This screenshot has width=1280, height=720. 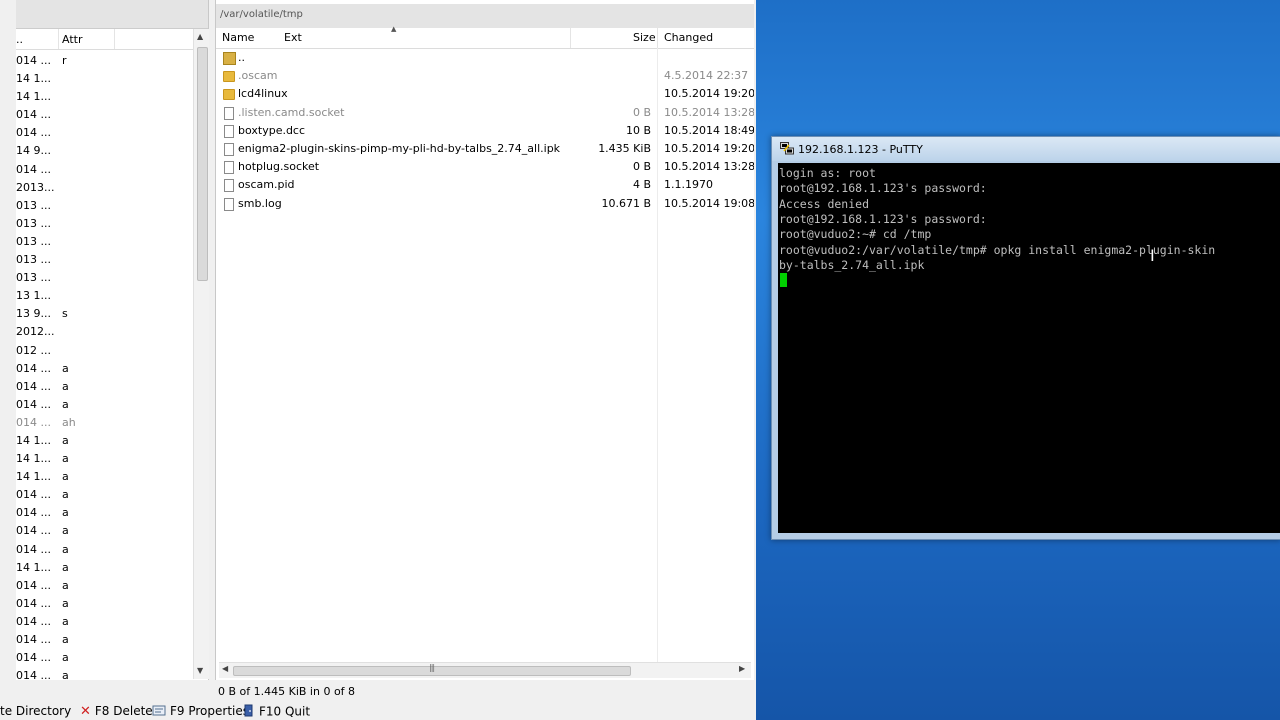 I want to click on file-name: hotplug.socket, so click(x=279, y=167).